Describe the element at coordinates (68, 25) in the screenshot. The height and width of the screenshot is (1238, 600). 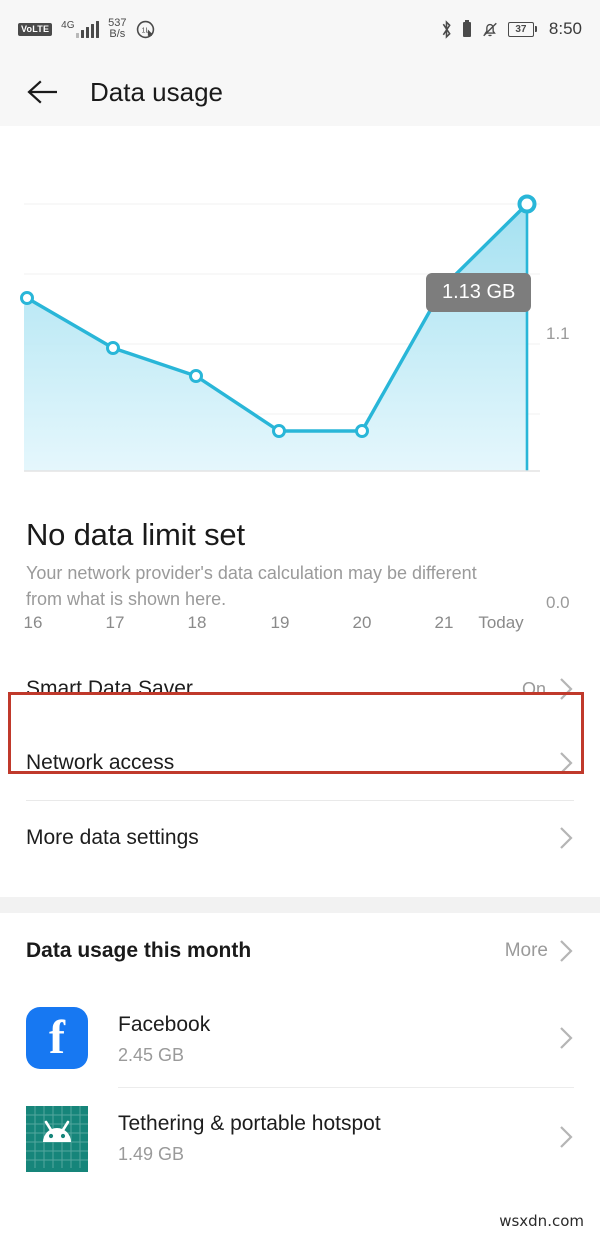
I see `network-type-label: 4G` at that location.